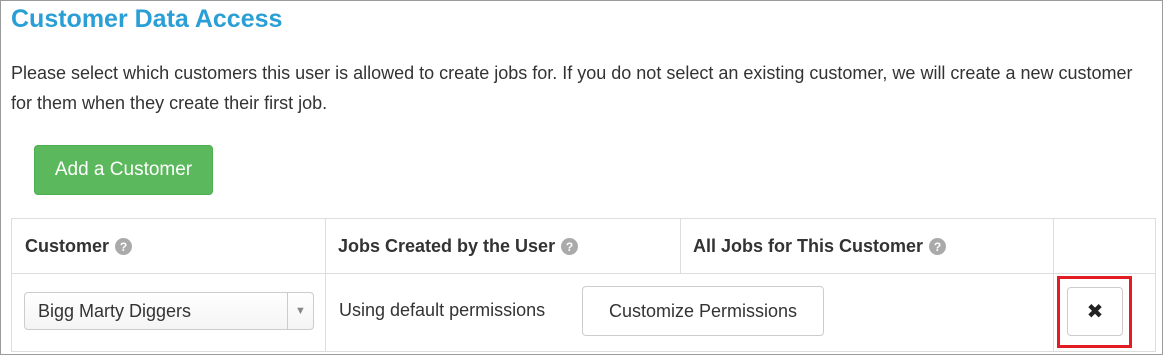 The image size is (1163, 355). Describe the element at coordinates (300, 311) in the screenshot. I see `chevron-down-icon: ▼` at that location.